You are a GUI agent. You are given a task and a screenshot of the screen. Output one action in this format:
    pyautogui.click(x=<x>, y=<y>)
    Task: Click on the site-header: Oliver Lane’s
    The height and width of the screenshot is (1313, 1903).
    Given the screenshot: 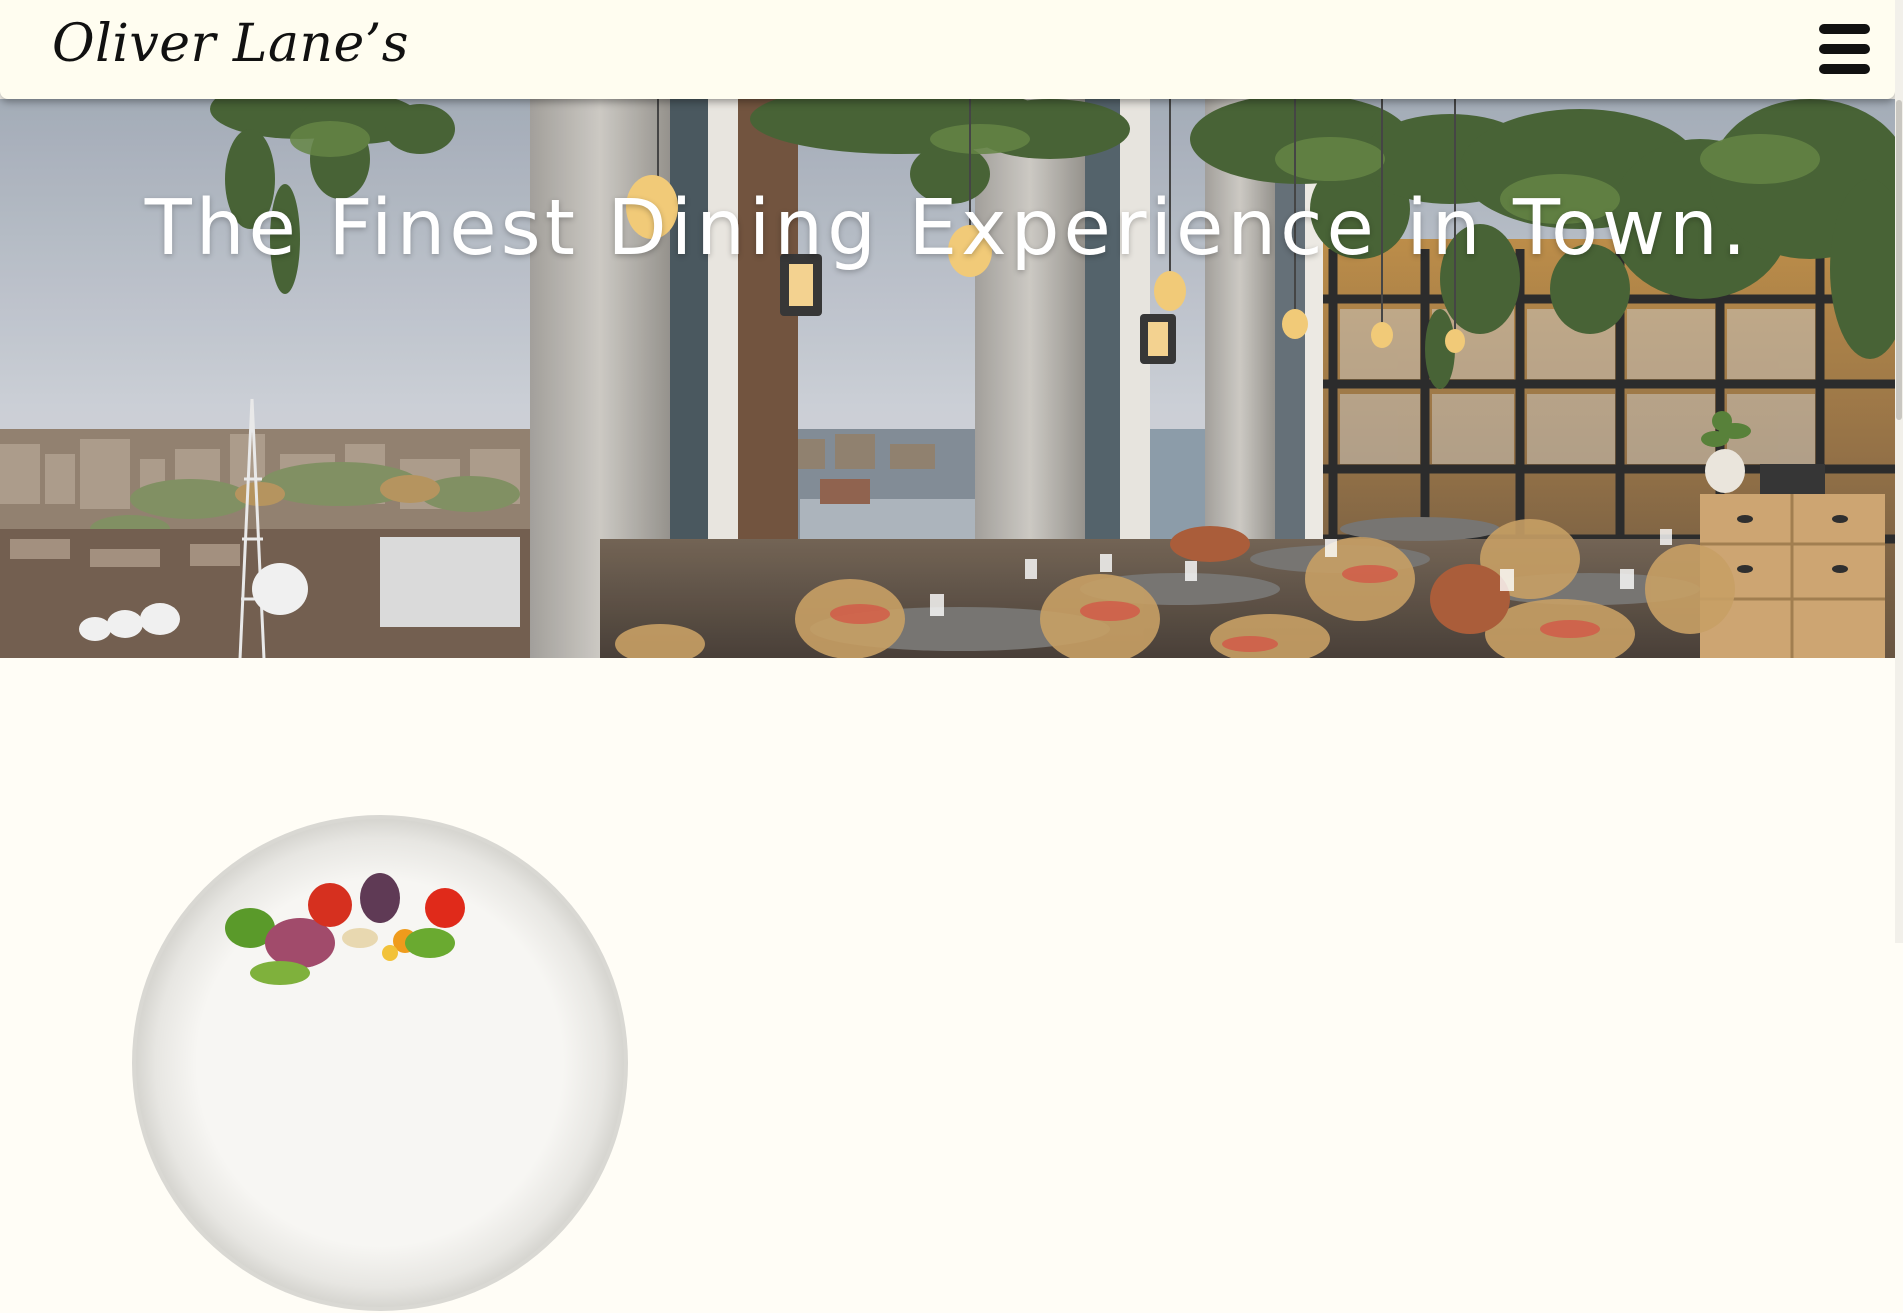 What is the action you would take?
    pyautogui.click(x=947, y=49)
    